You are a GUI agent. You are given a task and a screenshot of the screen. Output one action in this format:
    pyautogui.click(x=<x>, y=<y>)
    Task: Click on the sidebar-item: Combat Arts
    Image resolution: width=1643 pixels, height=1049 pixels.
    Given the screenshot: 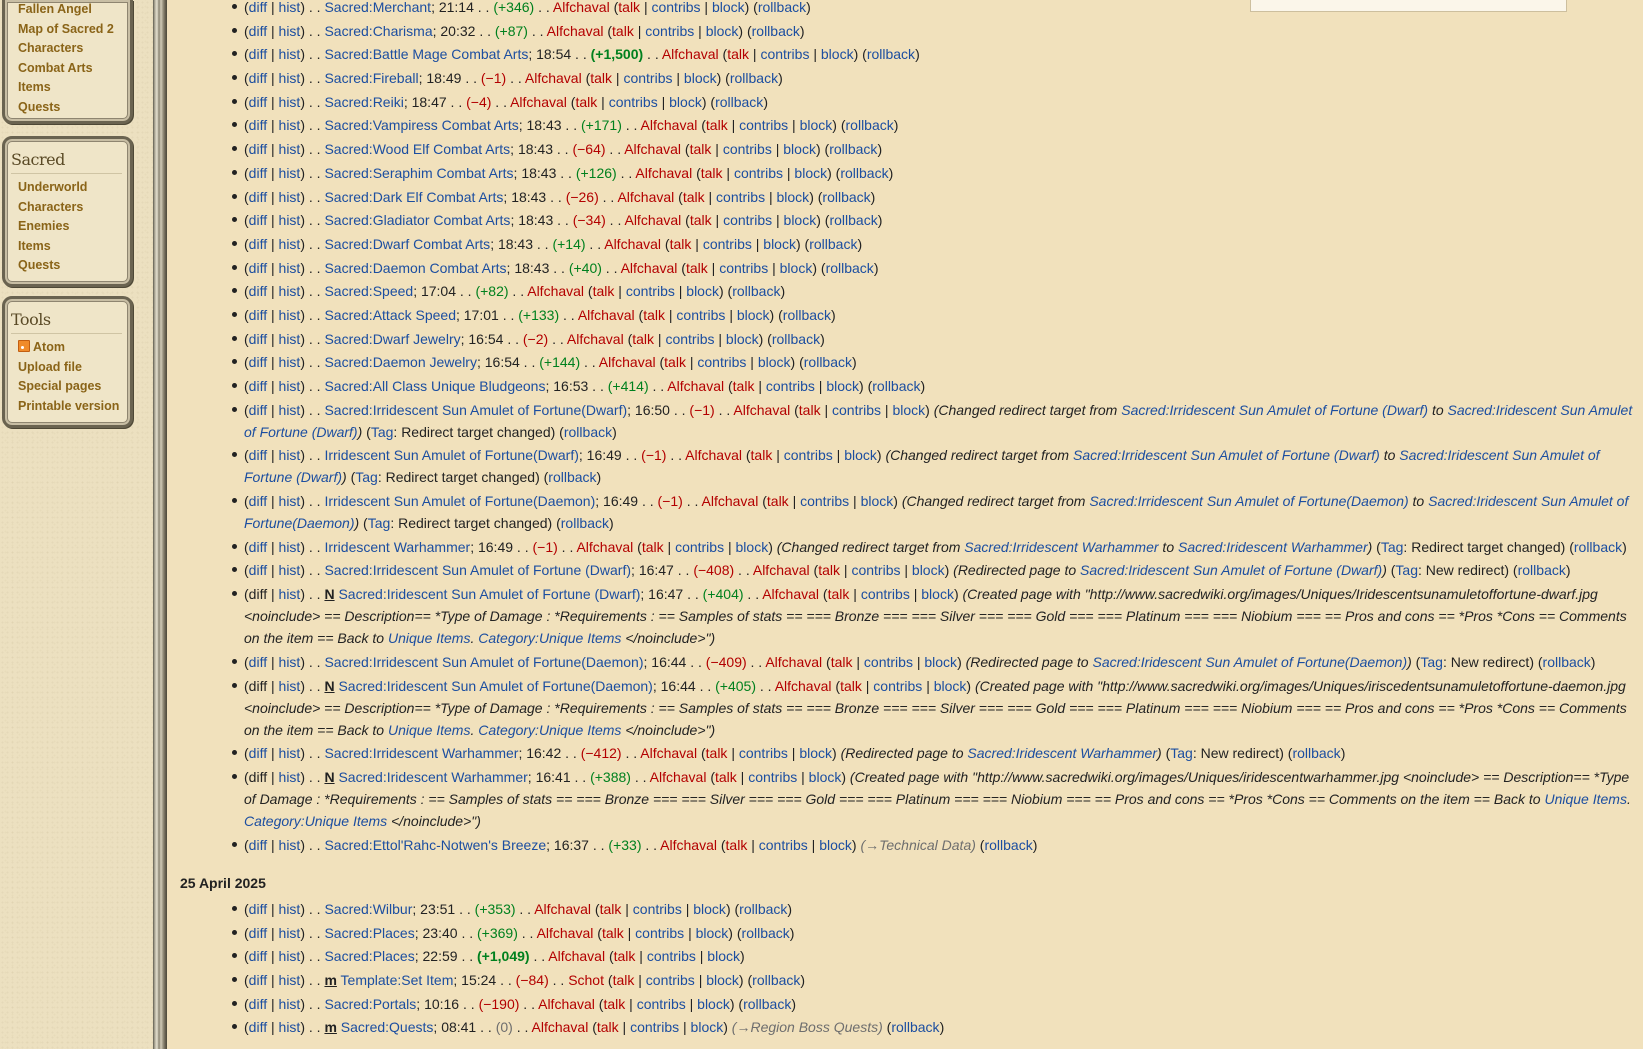 What is the action you would take?
    pyautogui.click(x=74, y=69)
    